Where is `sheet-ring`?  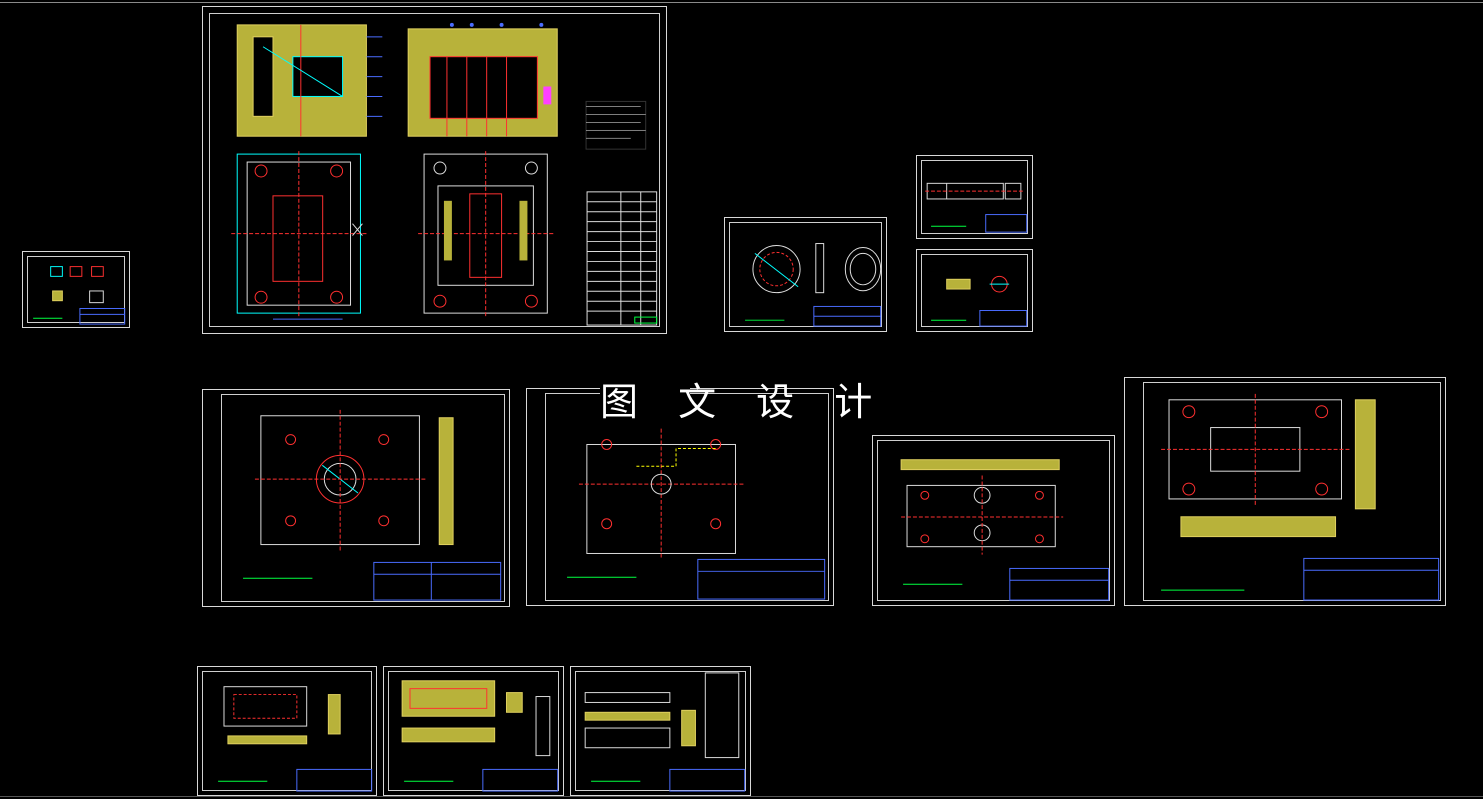 sheet-ring is located at coordinates (805, 274).